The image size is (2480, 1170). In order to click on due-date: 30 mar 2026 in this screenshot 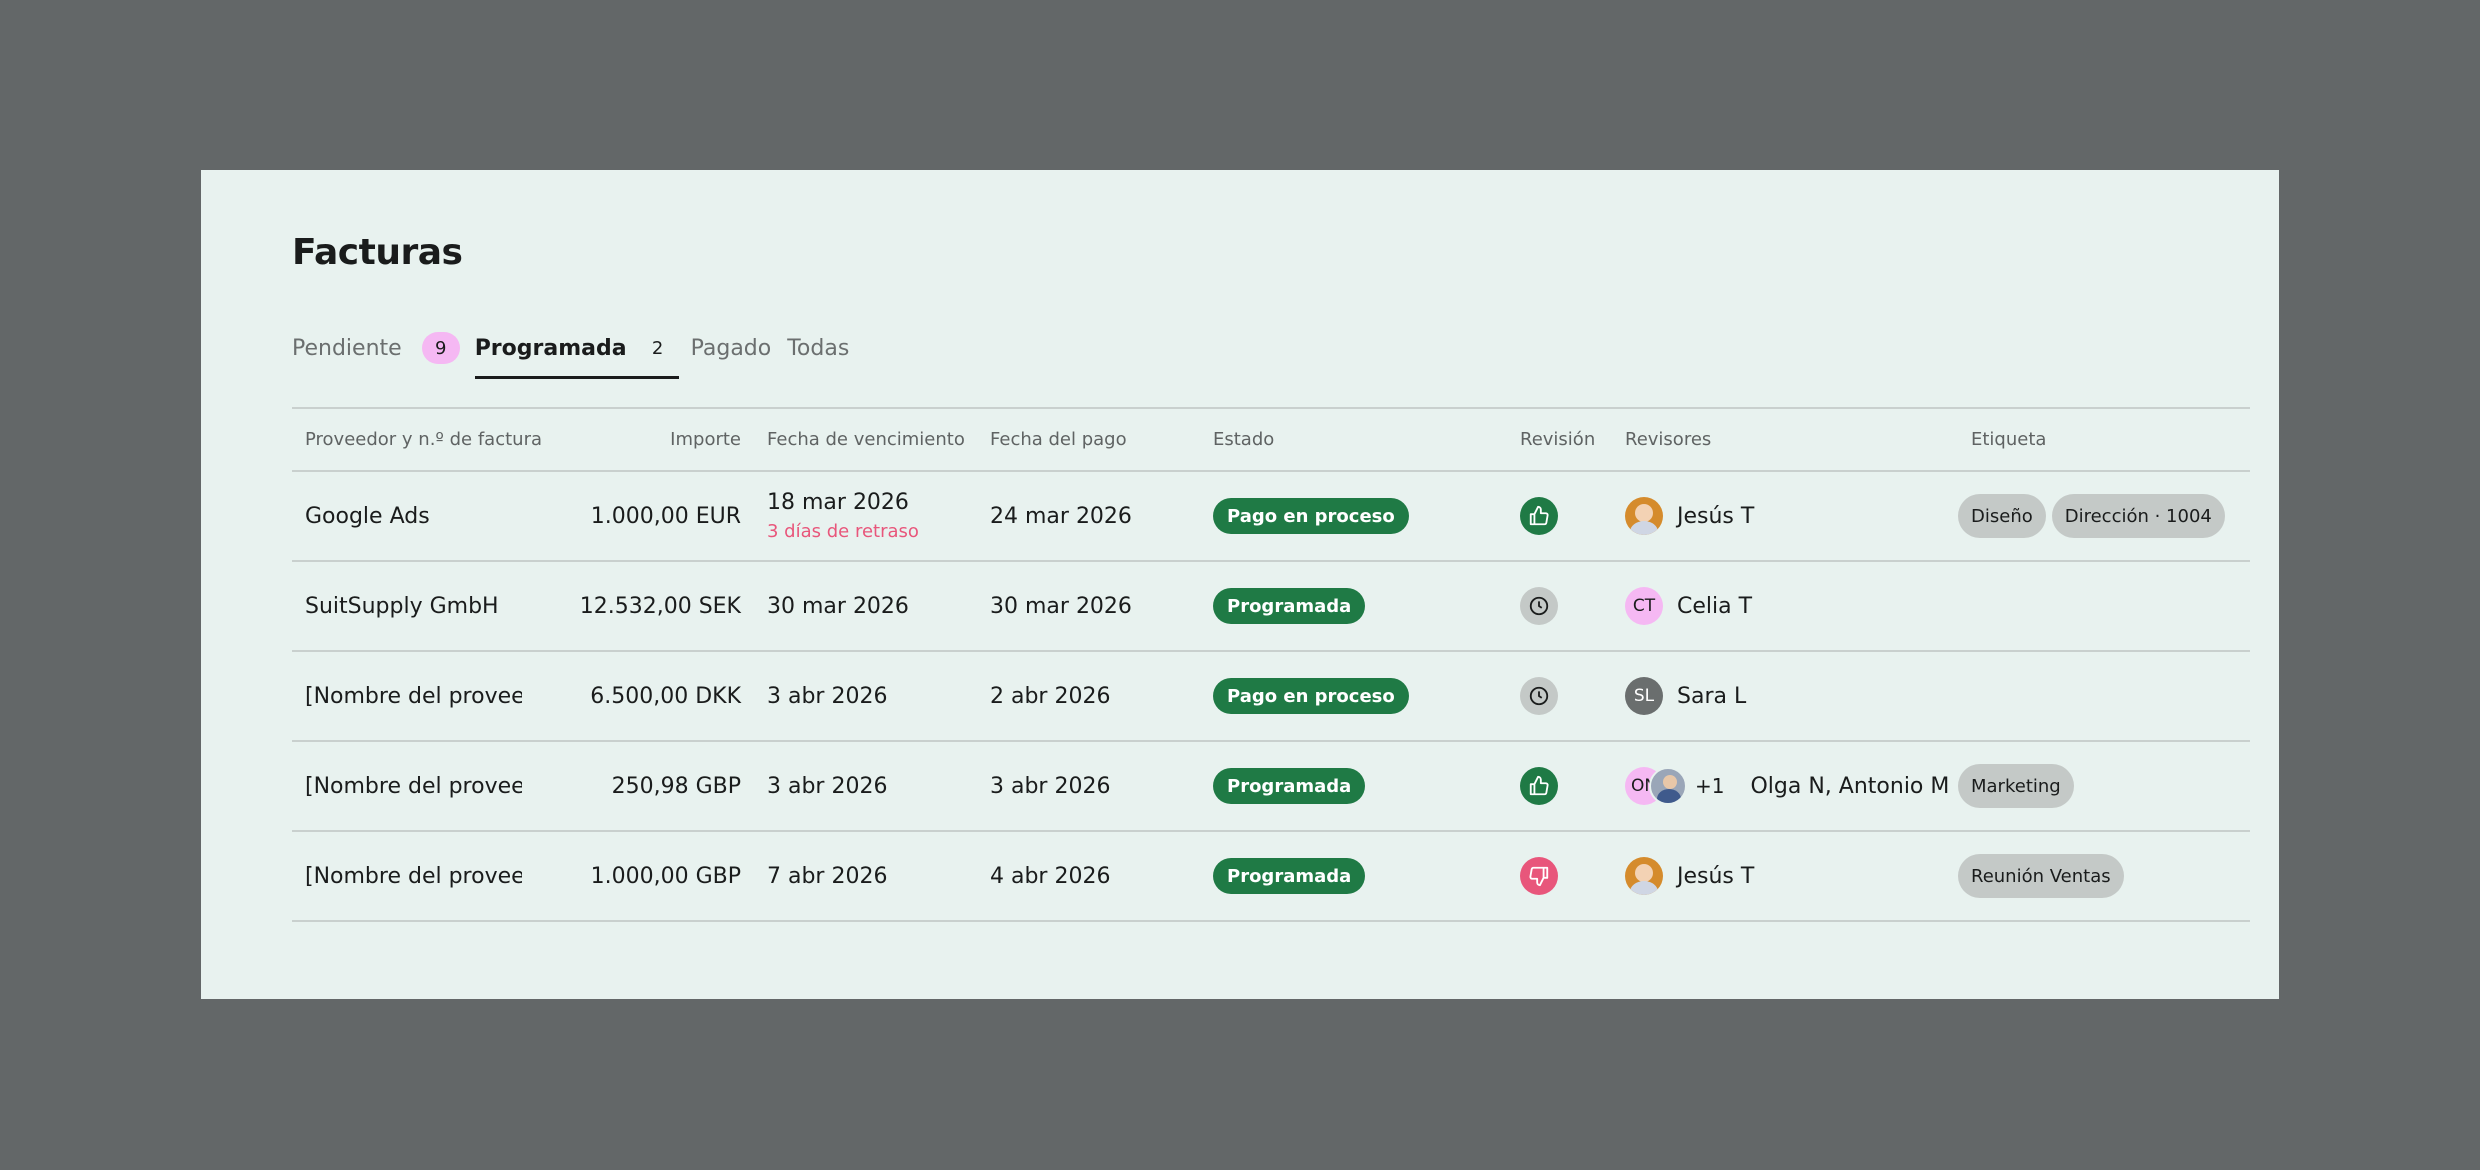, I will do `click(865, 606)`.